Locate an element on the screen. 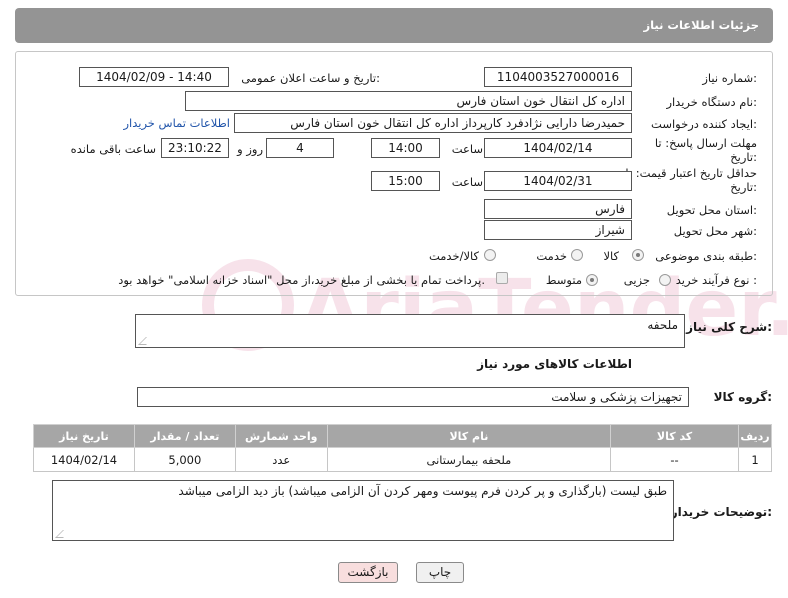 The image size is (788, 598). back-button: بازگشت is located at coordinates (368, 572).